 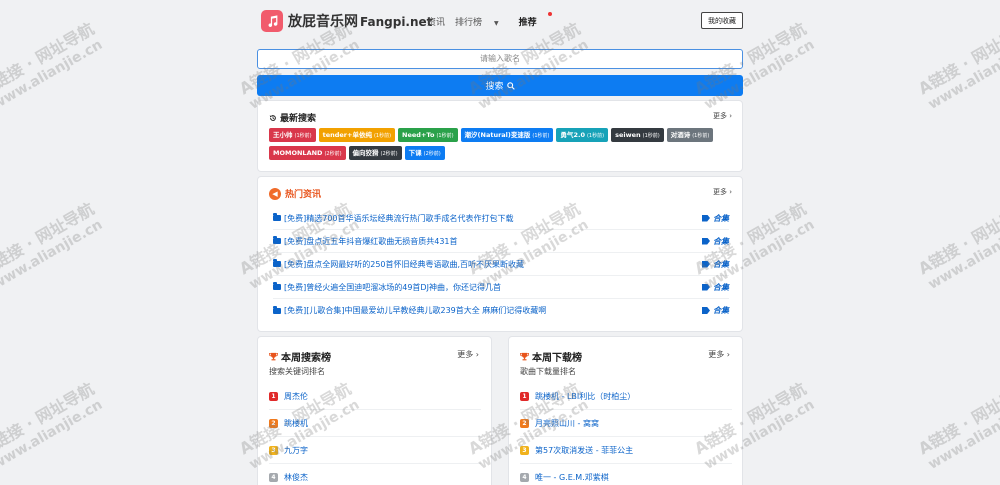 I want to click on latest-search-title-text: 最新搜索, so click(x=298, y=119).